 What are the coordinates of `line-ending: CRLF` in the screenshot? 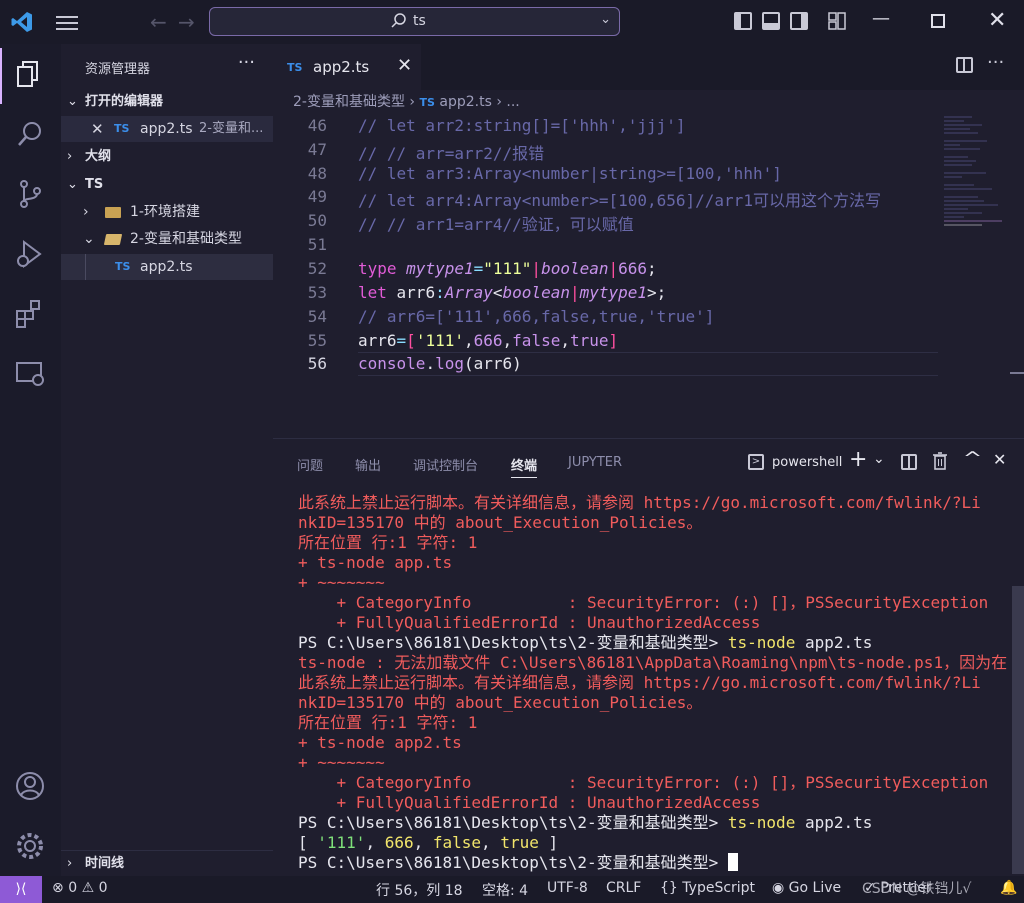 It's located at (623, 888).